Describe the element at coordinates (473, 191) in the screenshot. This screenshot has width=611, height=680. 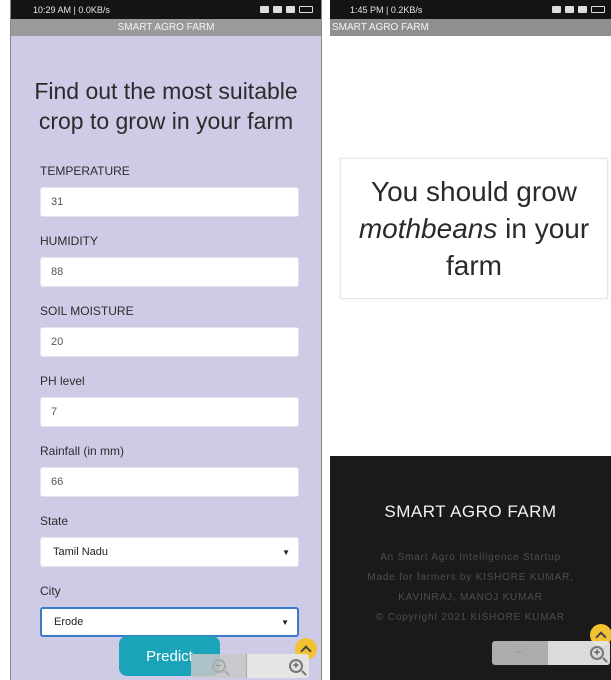
I see `result-prefix: You should grow` at that location.